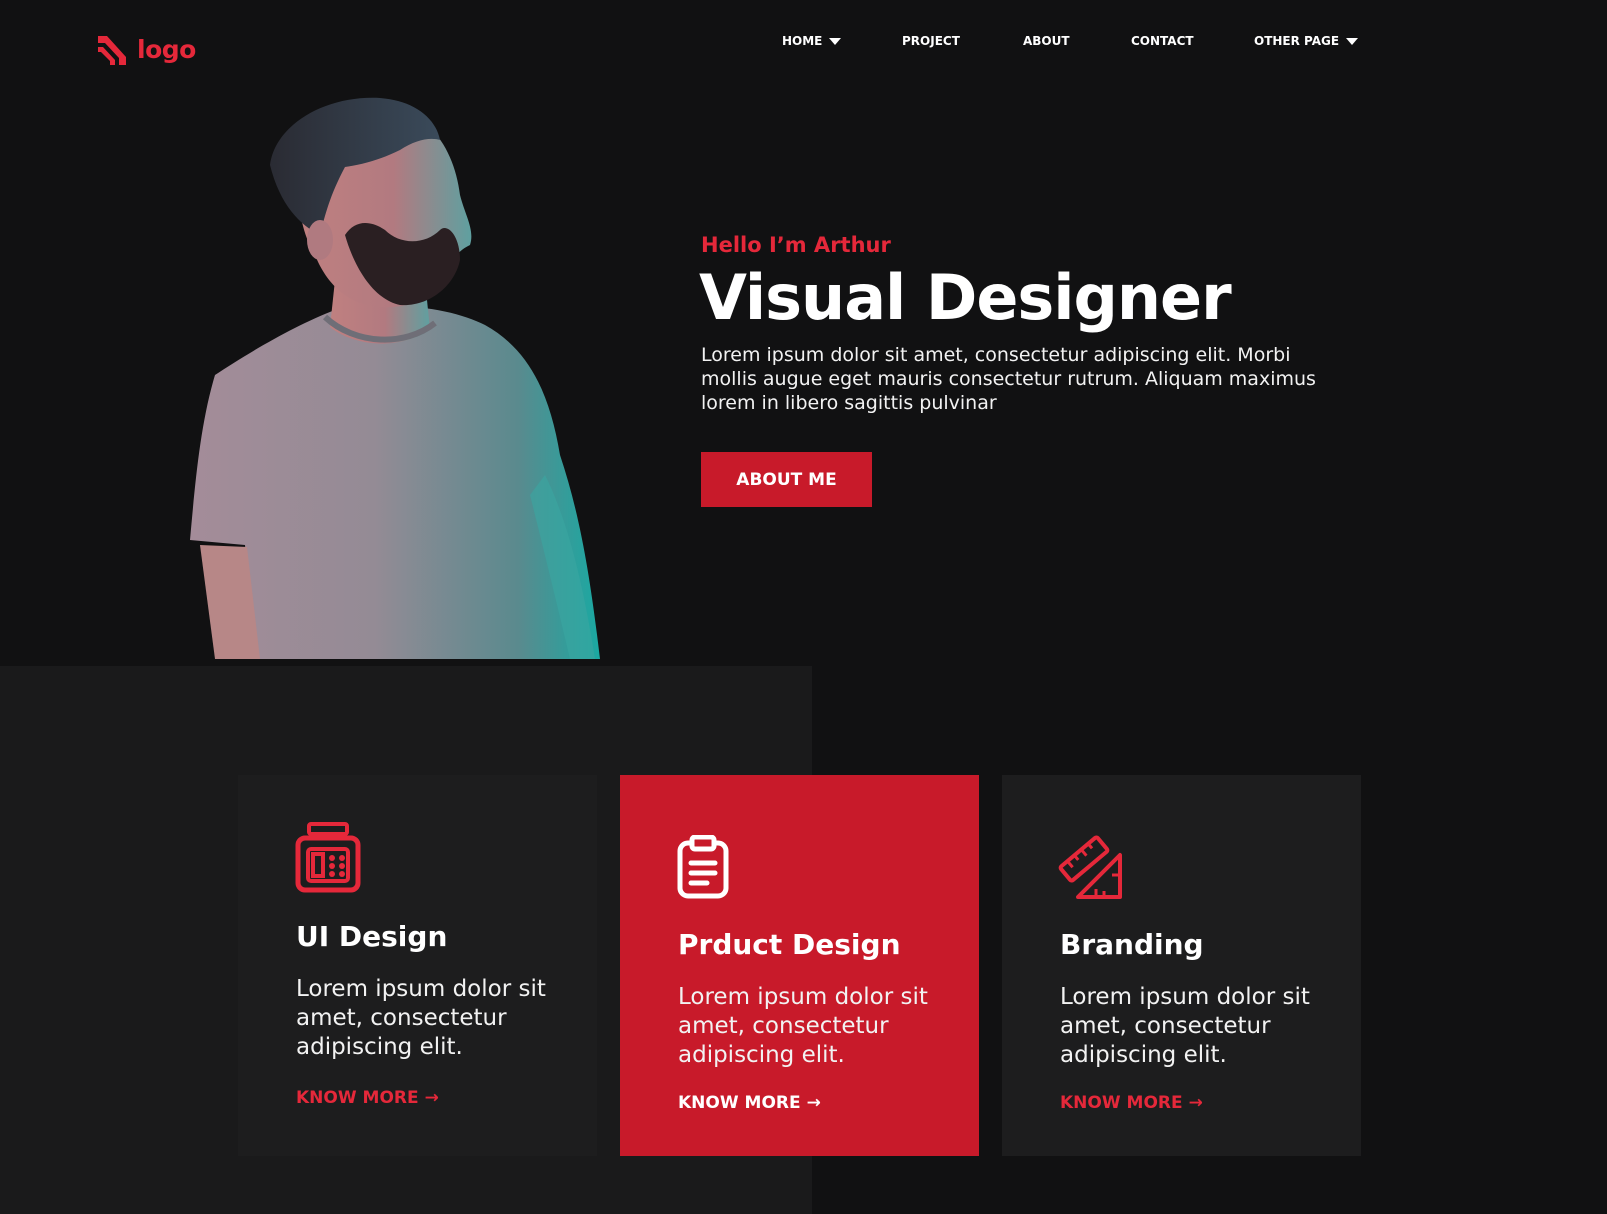  Describe the element at coordinates (1297, 41) in the screenshot. I see `nav-other-page-label: OTHER PAGE` at that location.